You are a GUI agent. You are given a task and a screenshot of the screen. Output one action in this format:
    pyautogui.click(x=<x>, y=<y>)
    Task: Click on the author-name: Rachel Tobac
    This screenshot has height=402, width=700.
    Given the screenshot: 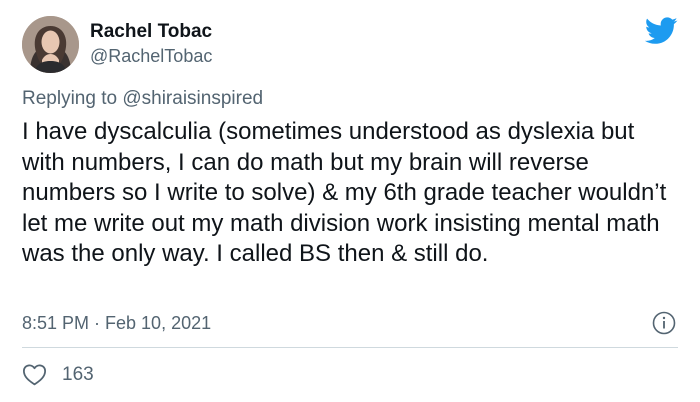 What is the action you would take?
    pyautogui.click(x=151, y=32)
    